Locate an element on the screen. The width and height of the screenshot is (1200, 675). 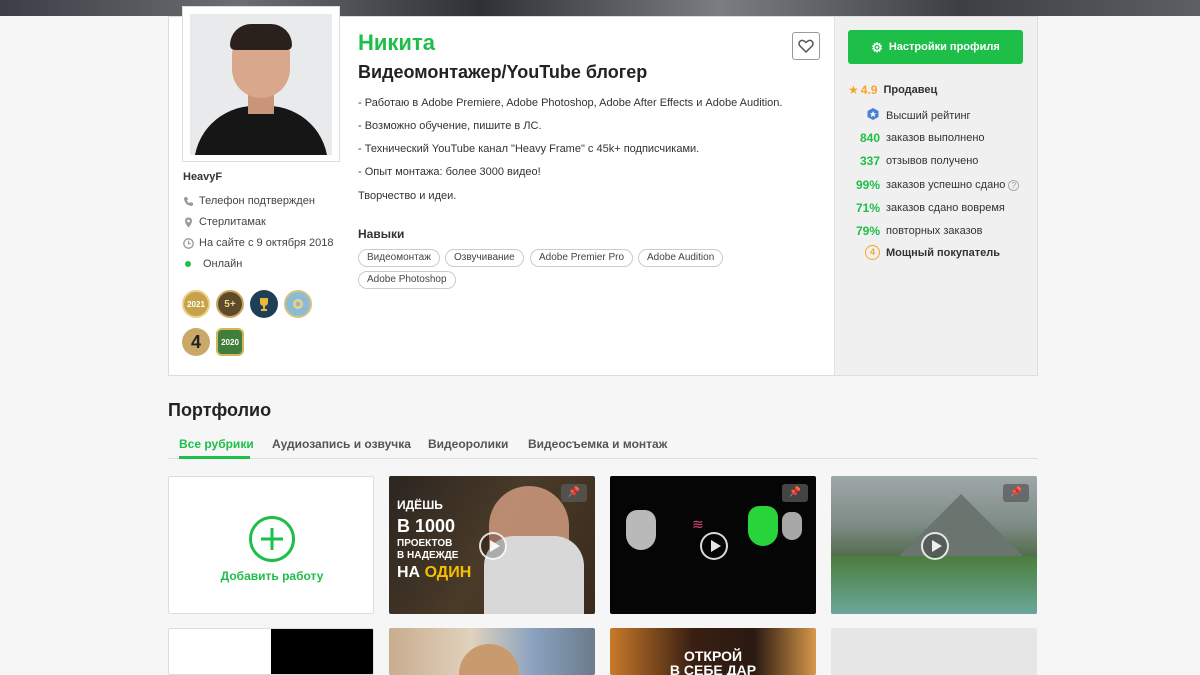
member-since: На сайте с 9 октября 2018 is located at coordinates (258, 243).